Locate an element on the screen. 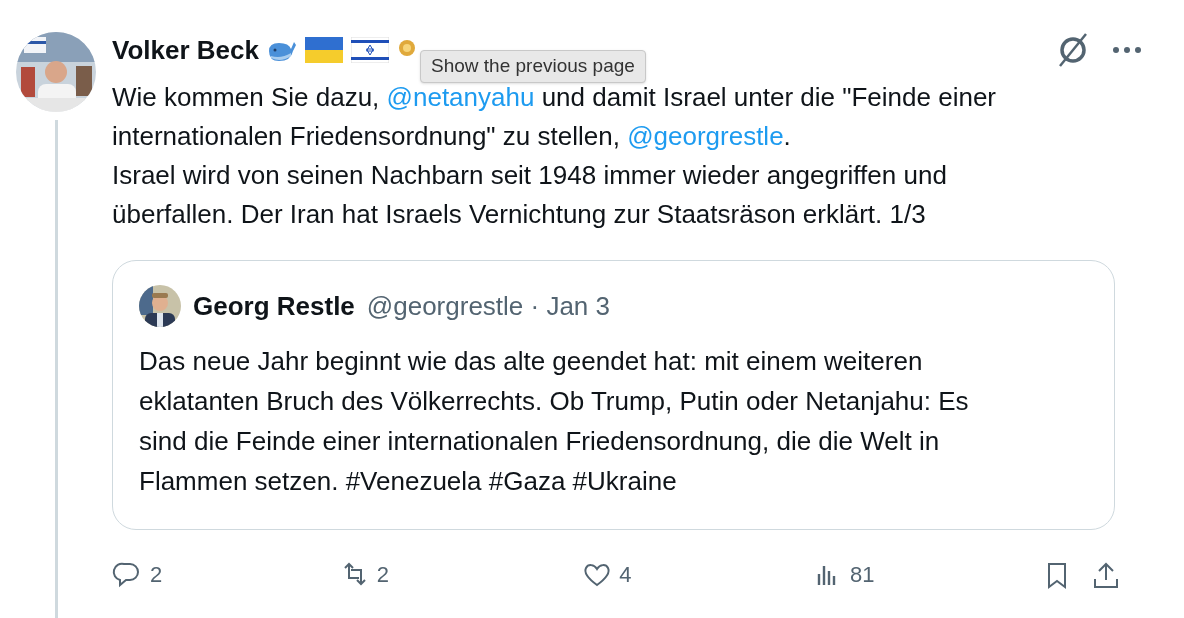 Image resolution: width=1184 pixels, height=618 pixels. views-count: 81 is located at coordinates (862, 575).